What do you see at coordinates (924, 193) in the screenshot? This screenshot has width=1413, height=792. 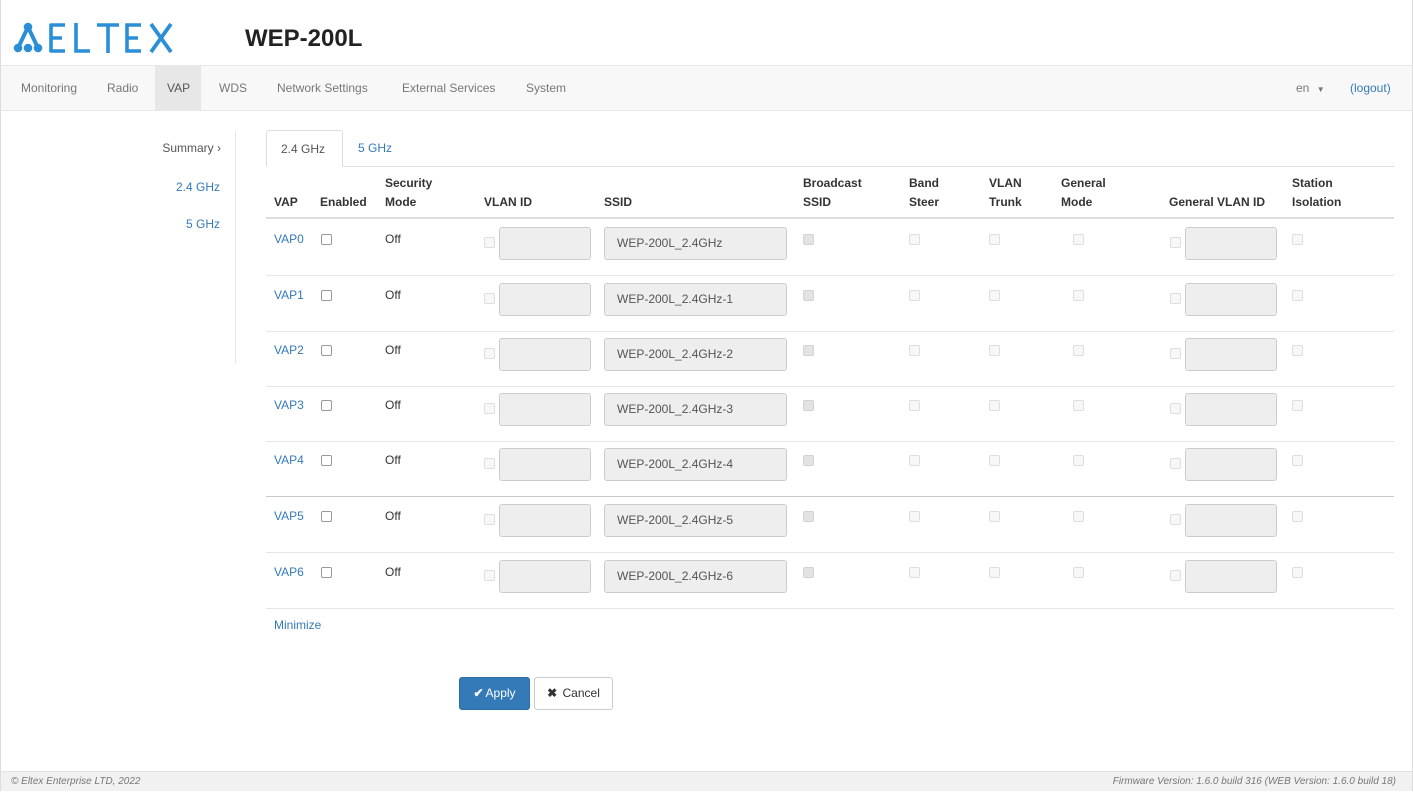 I see `header-band-steer: Band Steer` at bounding box center [924, 193].